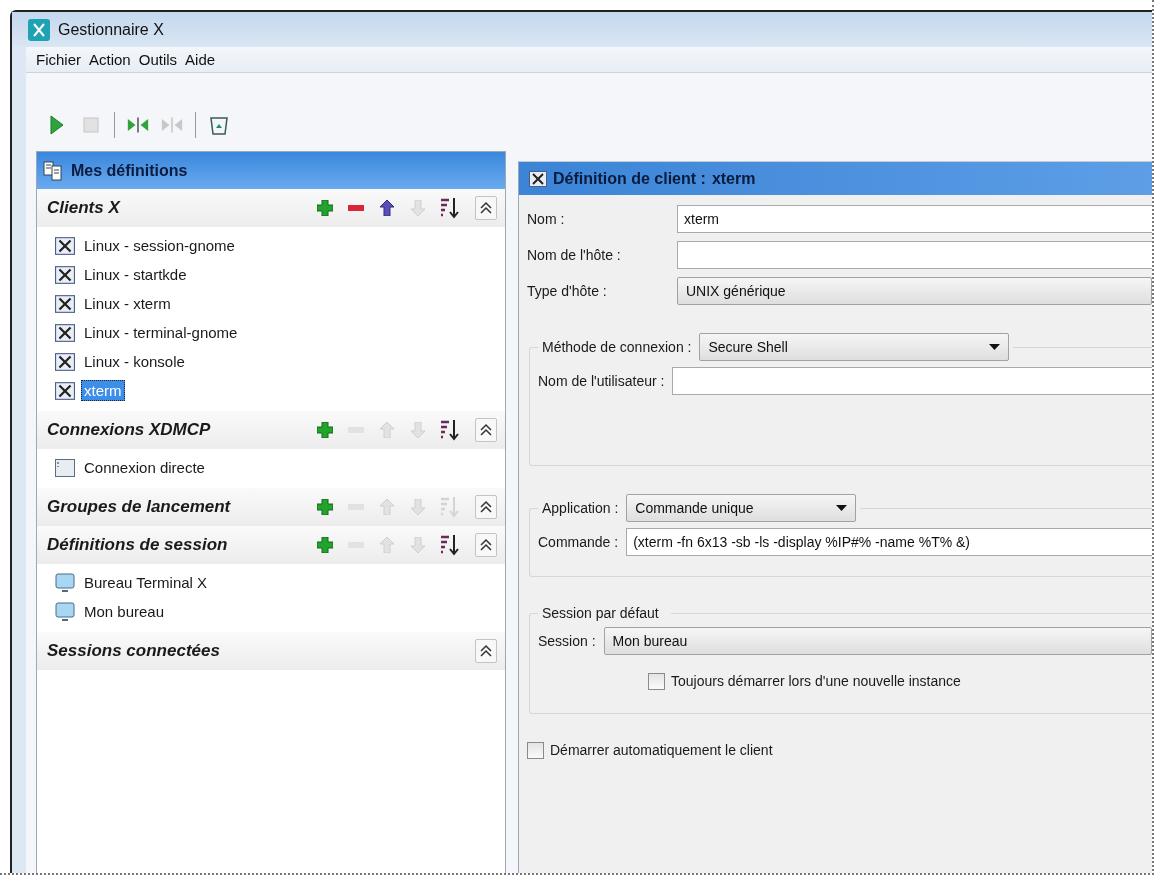 The image size is (1154, 875). Describe the element at coordinates (356, 208) in the screenshot. I see `remove-icon` at that location.